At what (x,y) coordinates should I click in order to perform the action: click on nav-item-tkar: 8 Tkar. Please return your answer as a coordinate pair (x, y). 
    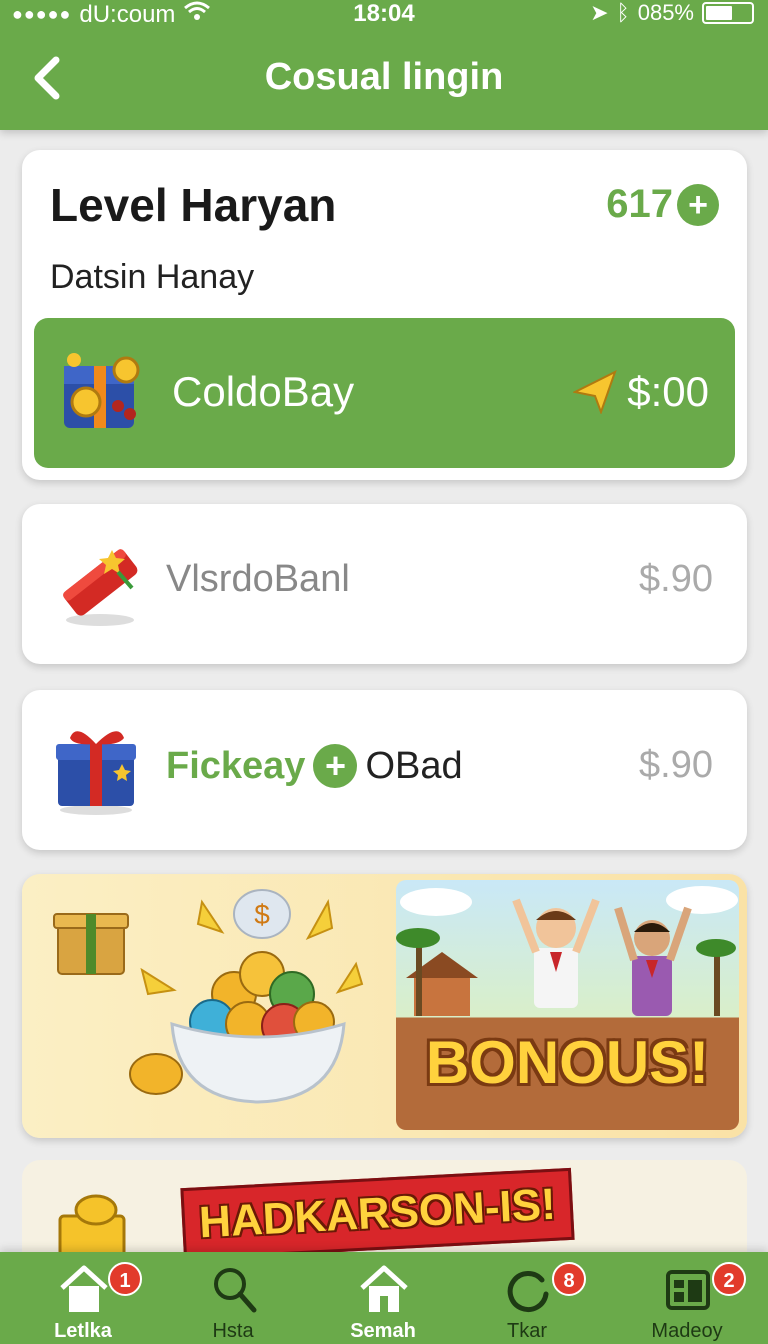
    Looking at the image, I should click on (527, 1298).